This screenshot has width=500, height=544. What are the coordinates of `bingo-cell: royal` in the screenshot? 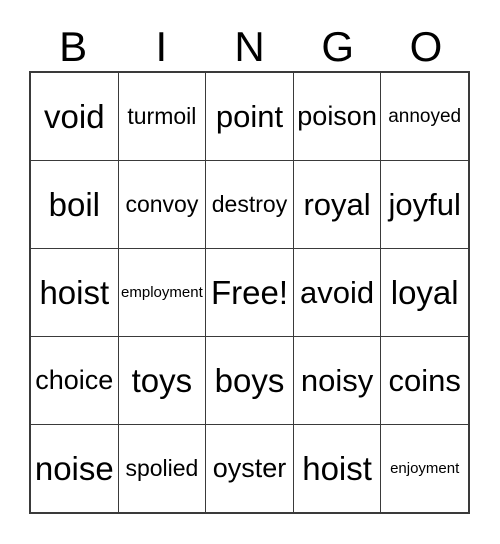 It's located at (338, 204).